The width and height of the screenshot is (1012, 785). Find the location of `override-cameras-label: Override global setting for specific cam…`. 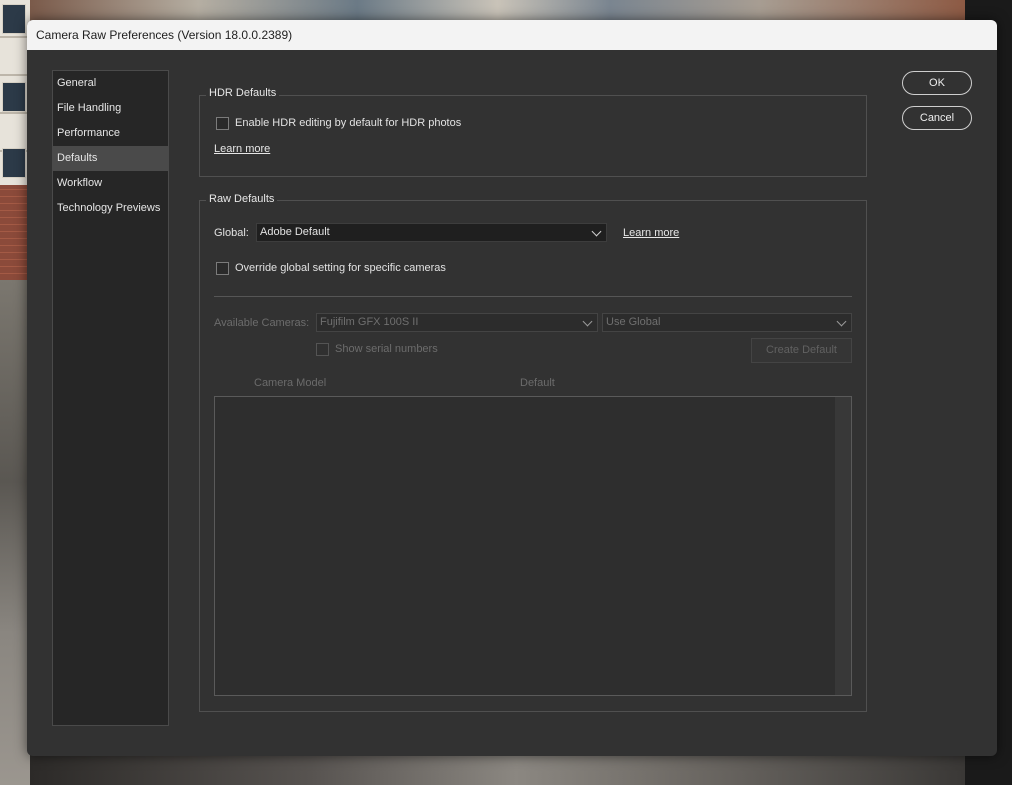

override-cameras-label: Override global setting for specific cam… is located at coordinates (340, 268).